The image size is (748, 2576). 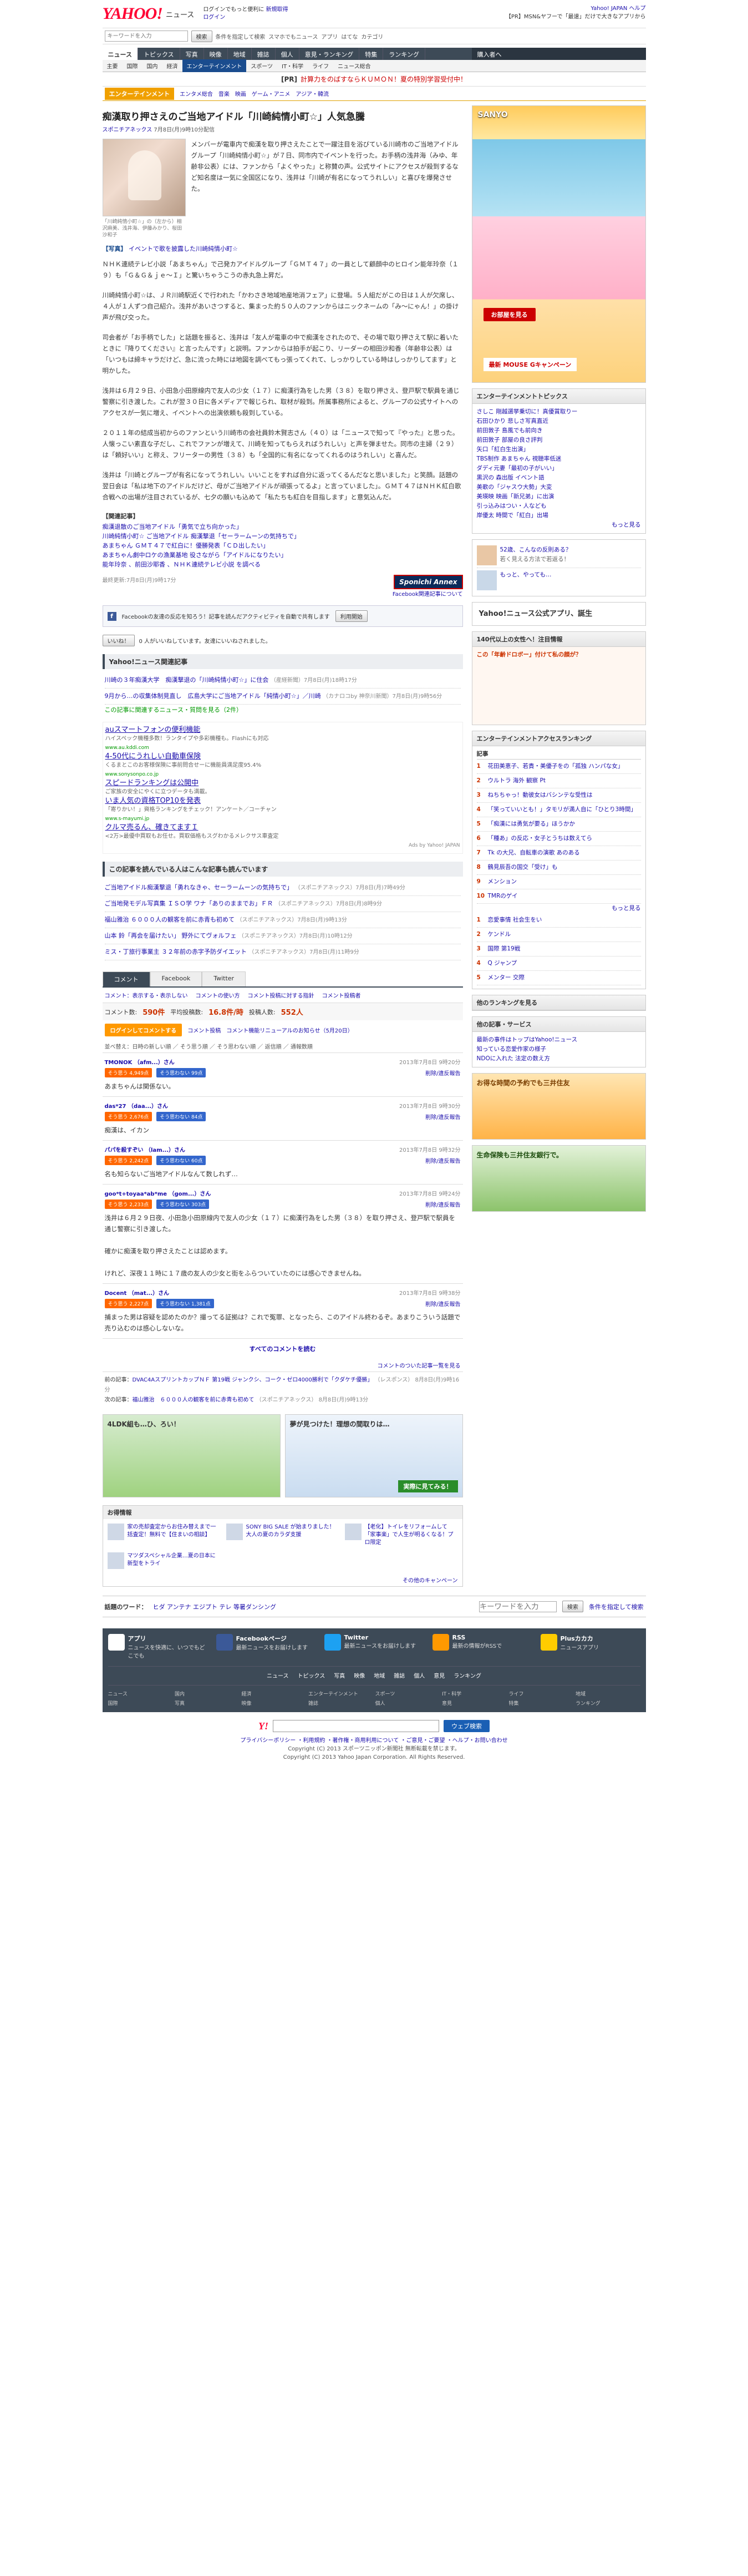 What do you see at coordinates (575, 8) in the screenshot?
I see `yahoo-top-link: Yahoo! JAPAN ヘルプ` at bounding box center [575, 8].